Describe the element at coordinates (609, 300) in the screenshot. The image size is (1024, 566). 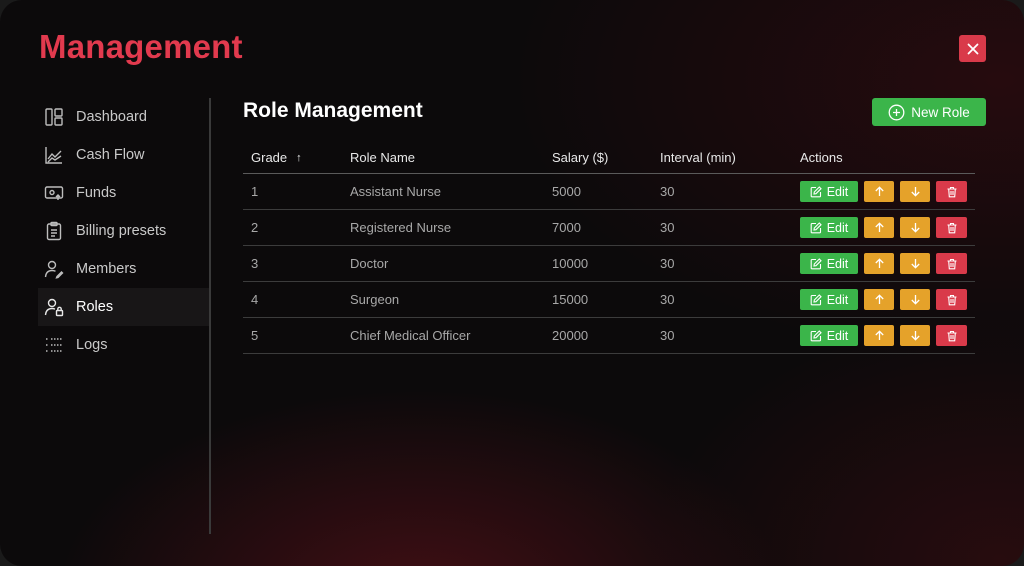
I see `table-row: 4 Surgeon 15000 30 Edit` at that location.